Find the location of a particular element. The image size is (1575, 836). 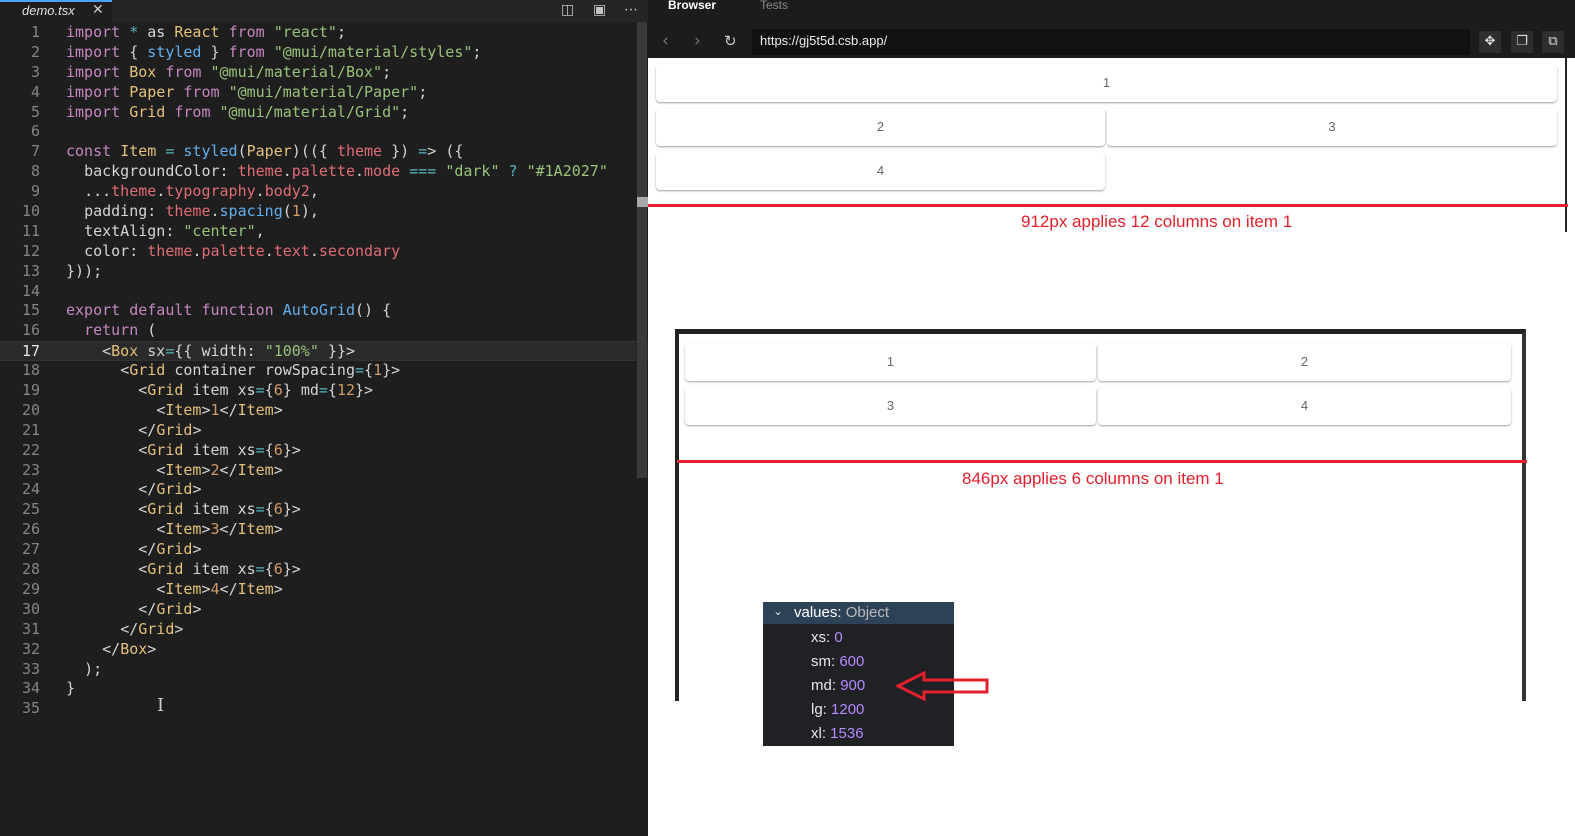

object-header: ⌄ values: Object is located at coordinates (858, 613).